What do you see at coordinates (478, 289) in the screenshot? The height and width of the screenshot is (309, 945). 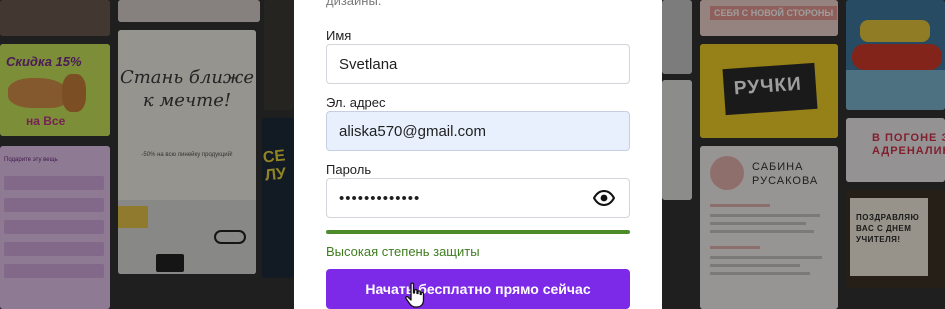 I see `start-free-button: Начать бесплатно прямо сейчас` at bounding box center [478, 289].